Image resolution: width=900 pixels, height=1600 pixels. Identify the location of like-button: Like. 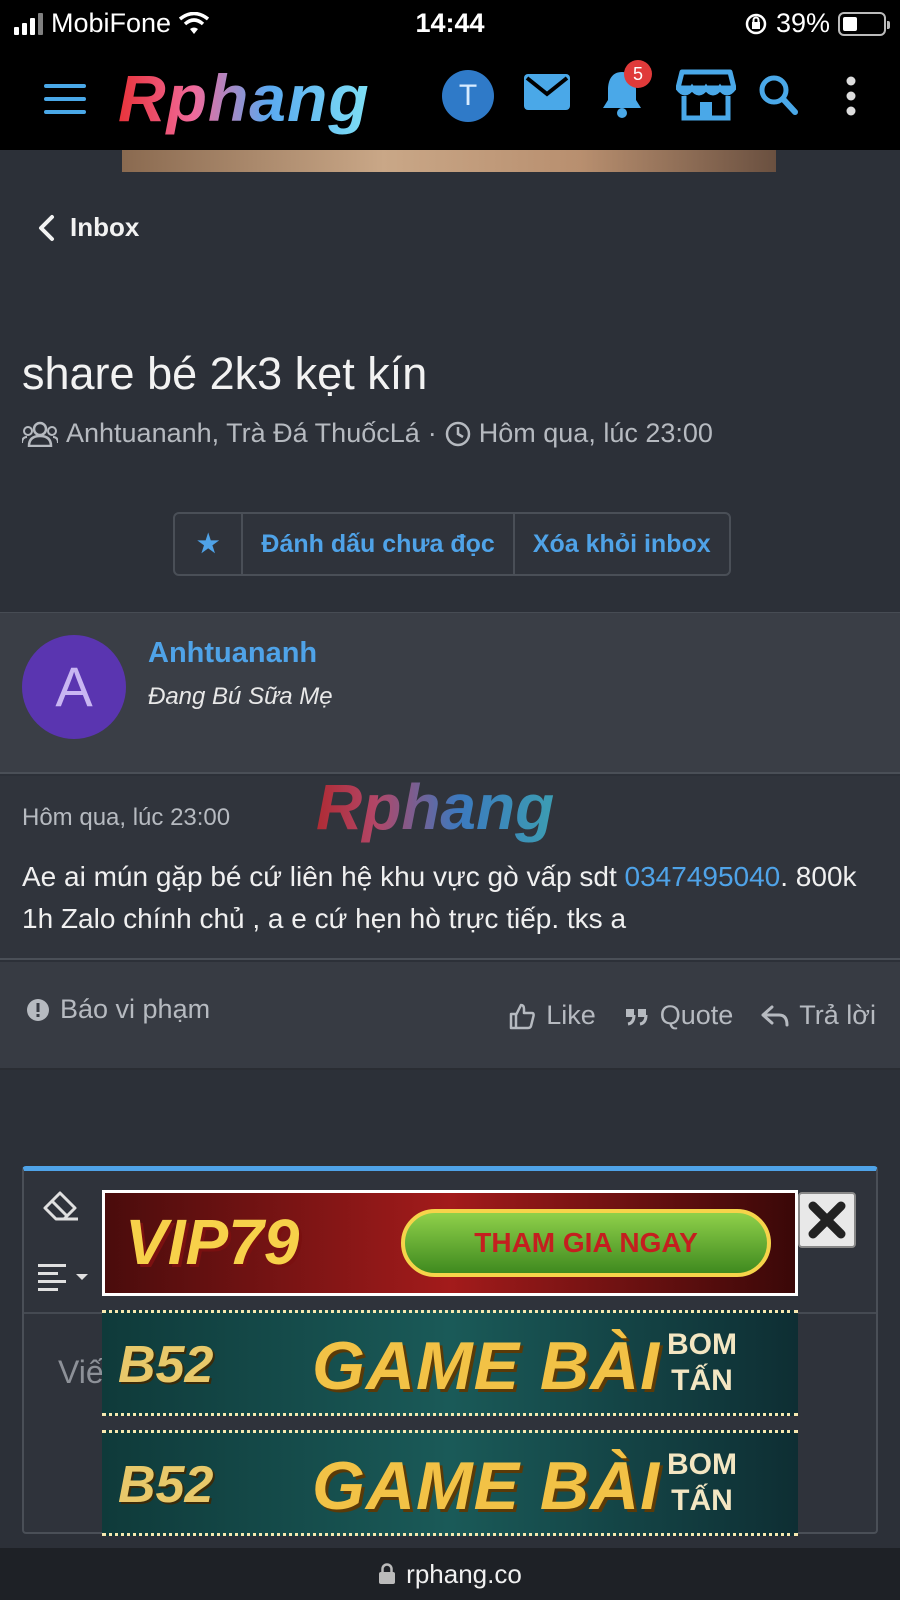
(552, 1015).